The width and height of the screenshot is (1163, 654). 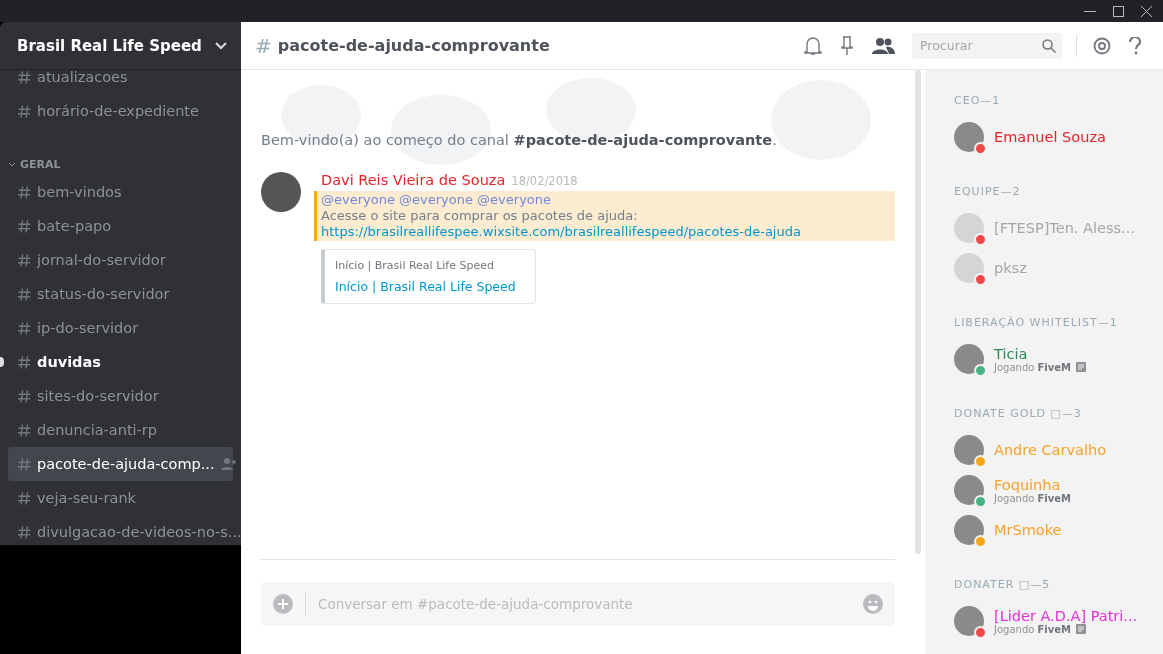 I want to click on member-item: Ticia Jogando FiveM, so click(x=1058, y=359).